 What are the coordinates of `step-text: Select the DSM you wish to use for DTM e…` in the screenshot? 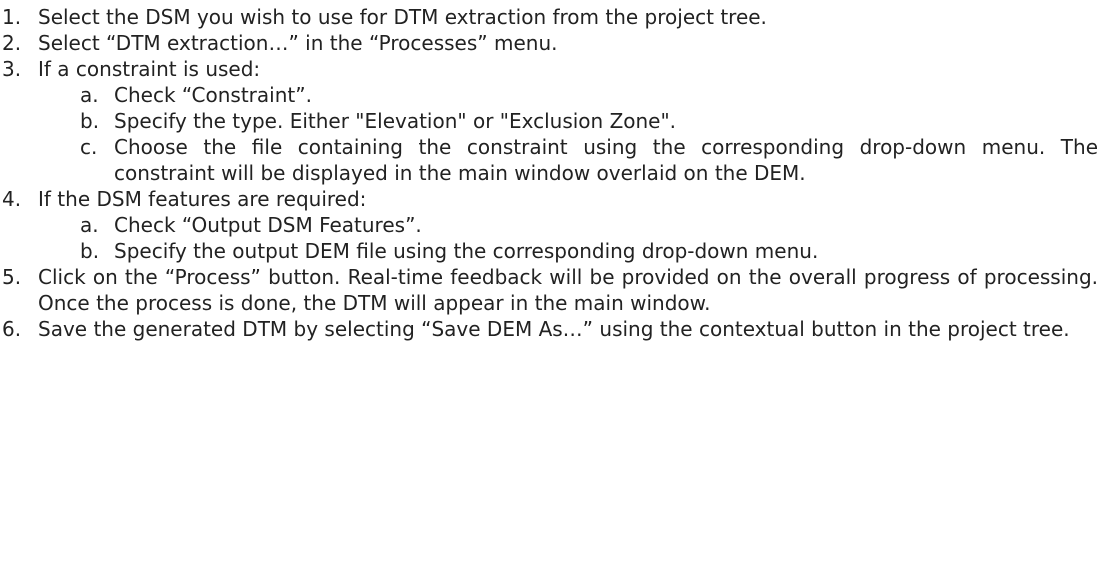 It's located at (402, 17).